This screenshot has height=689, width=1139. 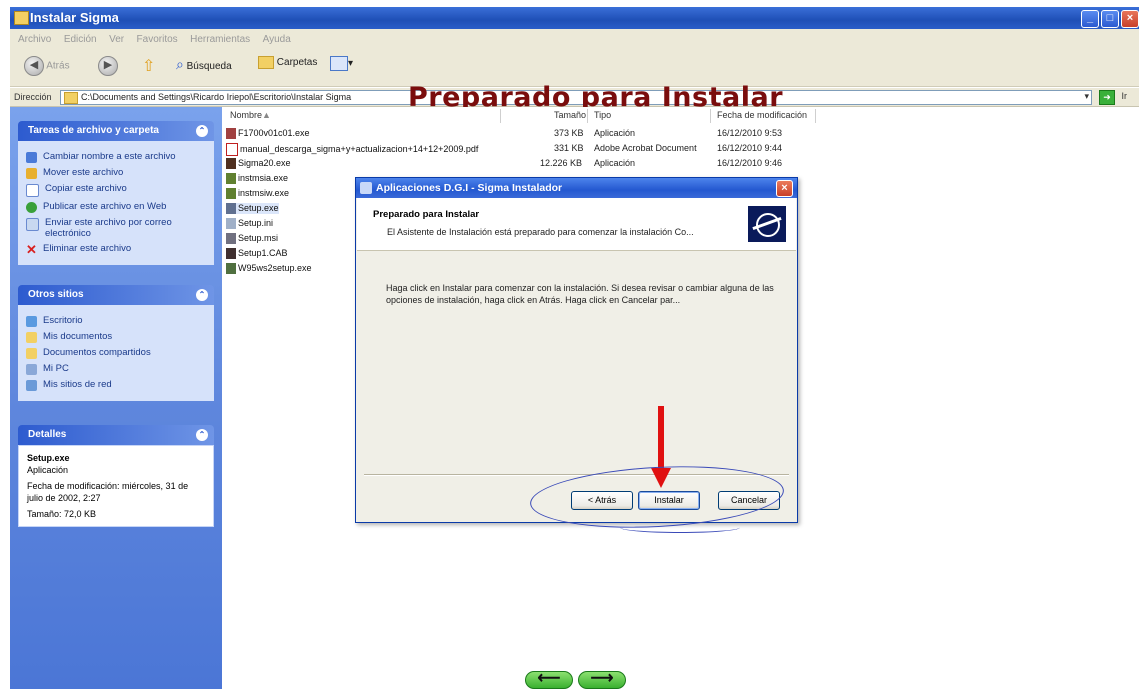 What do you see at coordinates (549, 680) in the screenshot?
I see `previous-page-button: ⟵` at bounding box center [549, 680].